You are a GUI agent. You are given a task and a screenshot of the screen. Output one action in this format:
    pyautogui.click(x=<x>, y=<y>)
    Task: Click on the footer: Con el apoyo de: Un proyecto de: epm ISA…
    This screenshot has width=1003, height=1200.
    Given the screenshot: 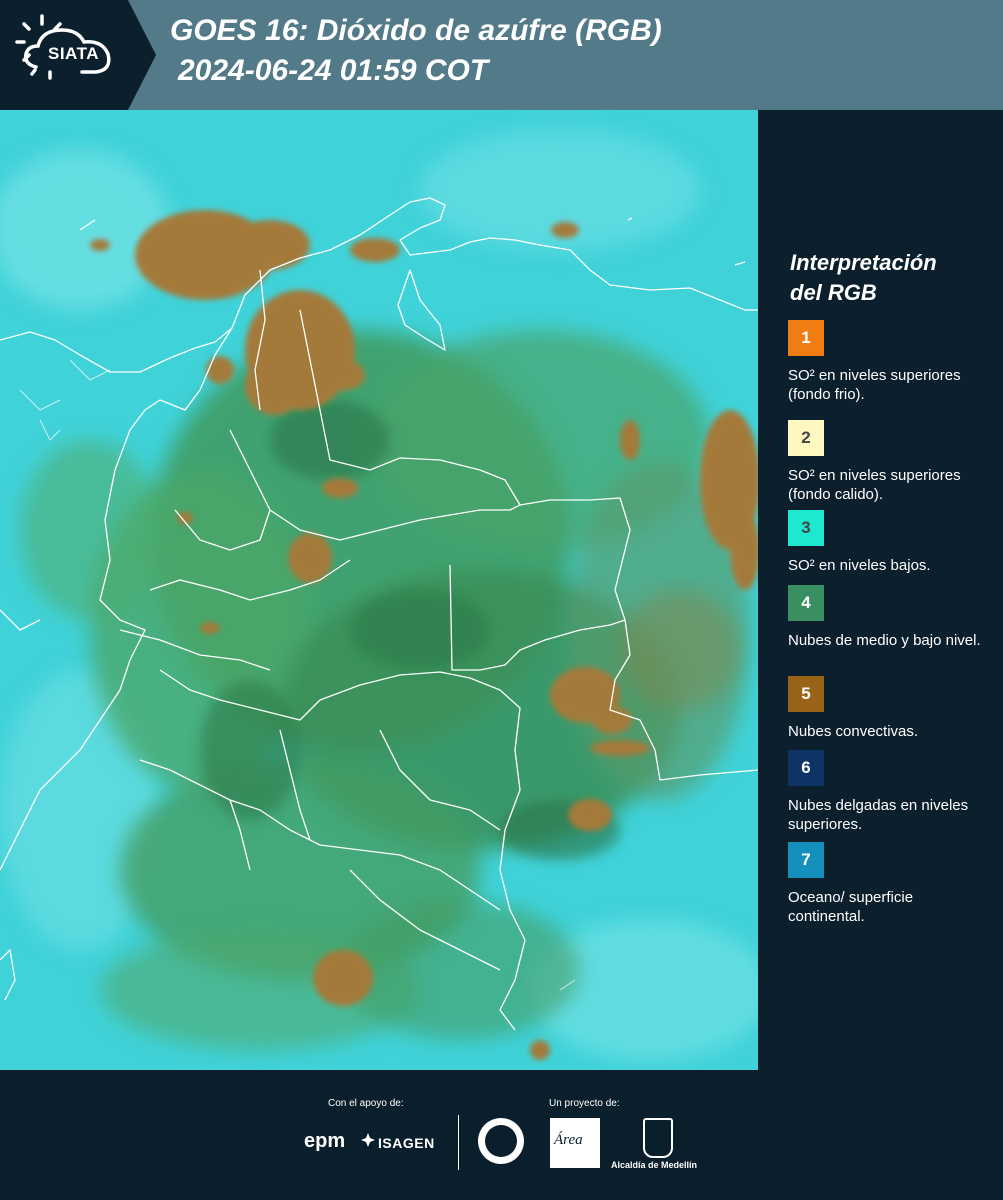 What is the action you would take?
    pyautogui.click(x=501, y=1135)
    